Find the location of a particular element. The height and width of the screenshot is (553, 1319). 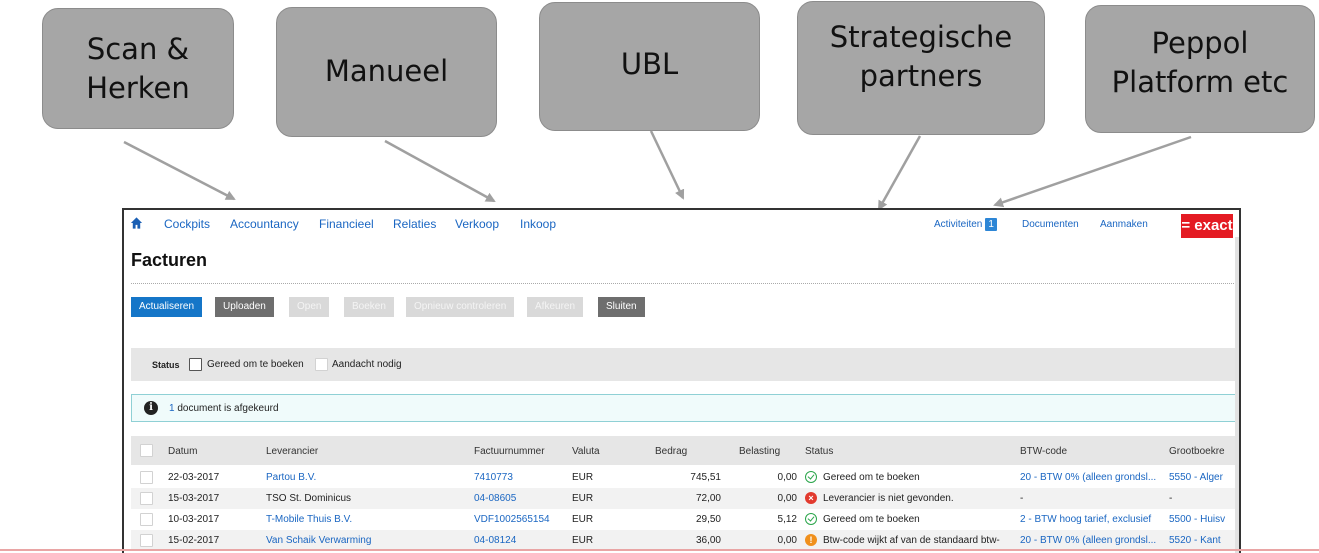

row-datum: 15-02-2017 is located at coordinates (194, 540).